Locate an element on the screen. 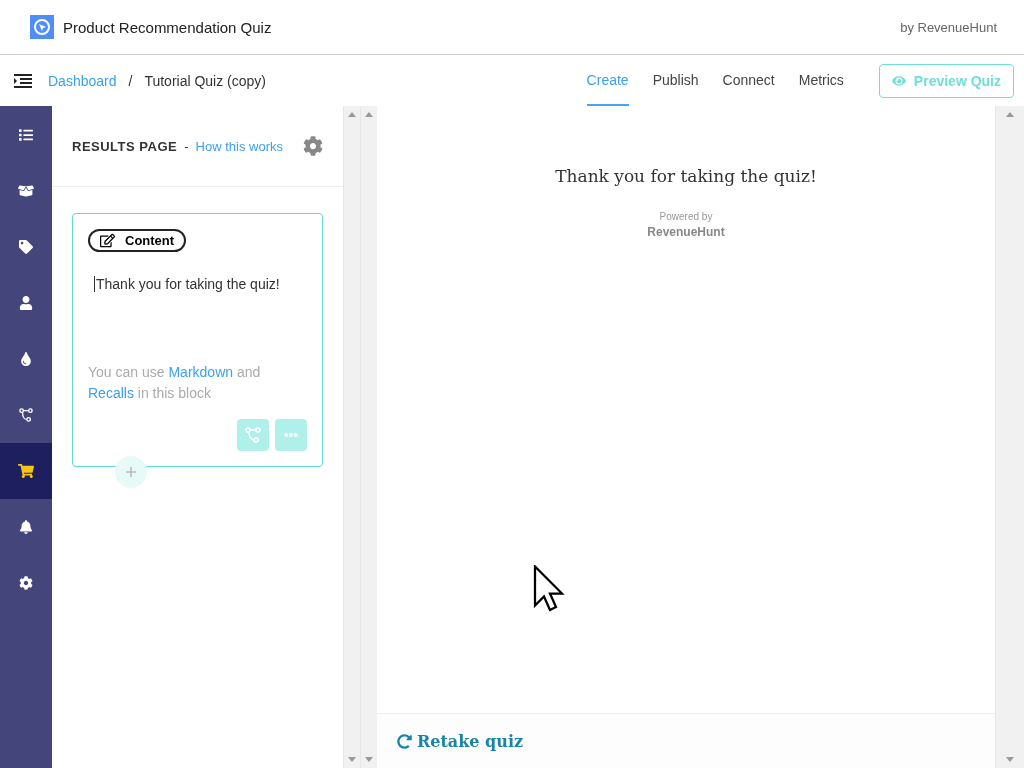 Image resolution: width=1024 pixels, height=768 pixels. nav-tab: Metrics is located at coordinates (821, 80).